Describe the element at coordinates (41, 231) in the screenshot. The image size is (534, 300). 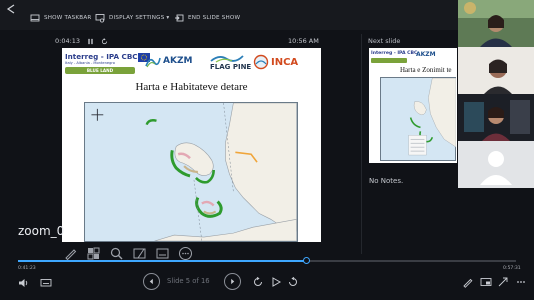
I see `zoom-overlay-label: zoom_0` at that location.